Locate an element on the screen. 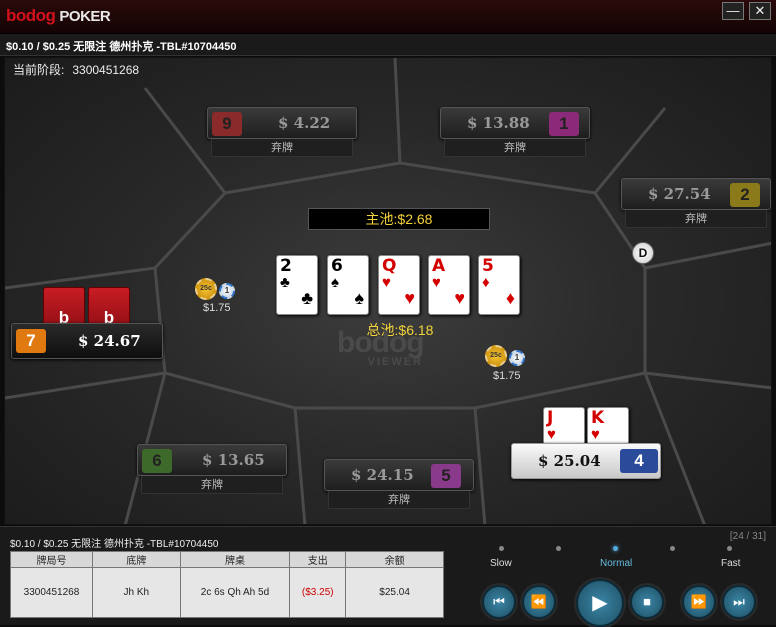  card-suit: ♣ is located at coordinates (285, 282).